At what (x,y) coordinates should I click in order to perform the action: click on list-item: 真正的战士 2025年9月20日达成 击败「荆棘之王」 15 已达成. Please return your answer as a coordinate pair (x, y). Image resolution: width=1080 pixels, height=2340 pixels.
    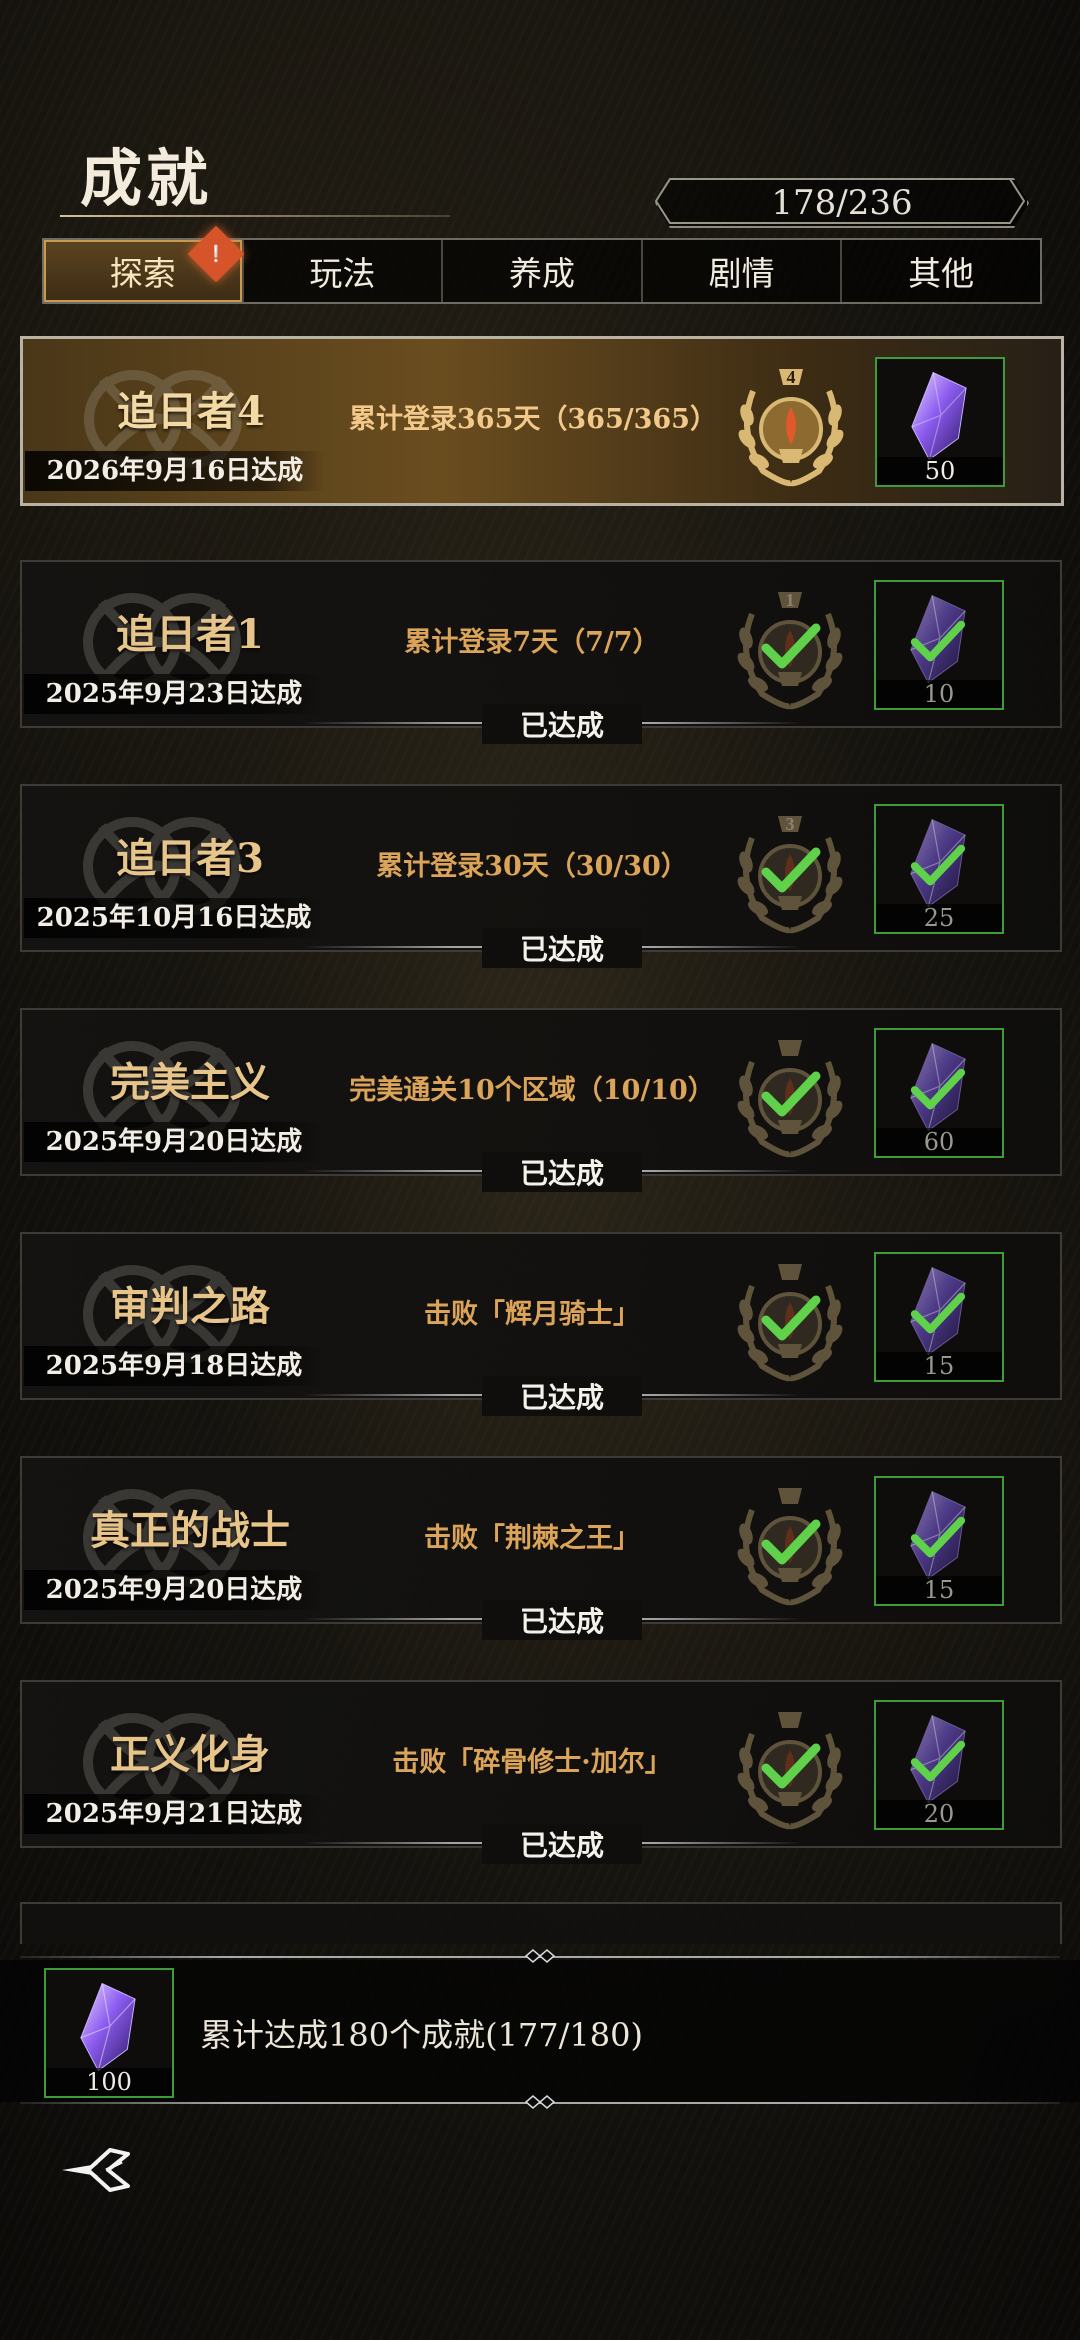
    Looking at the image, I should click on (541, 1548).